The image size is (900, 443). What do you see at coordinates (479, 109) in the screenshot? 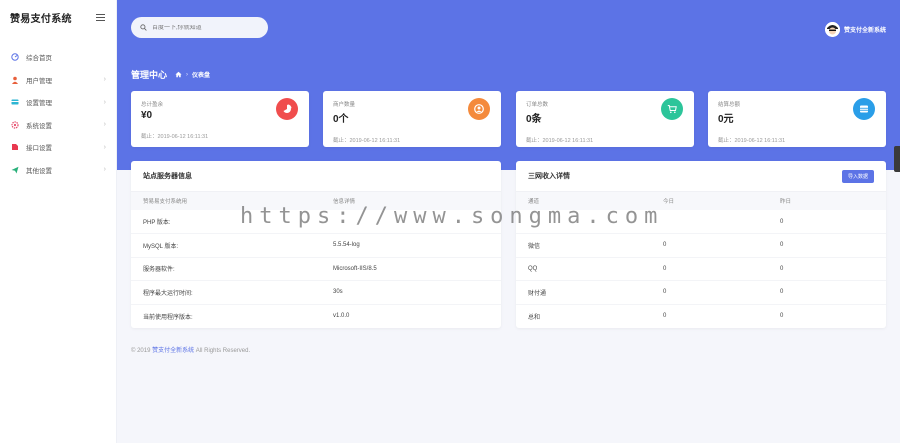
I see `user-circle-icon` at bounding box center [479, 109].